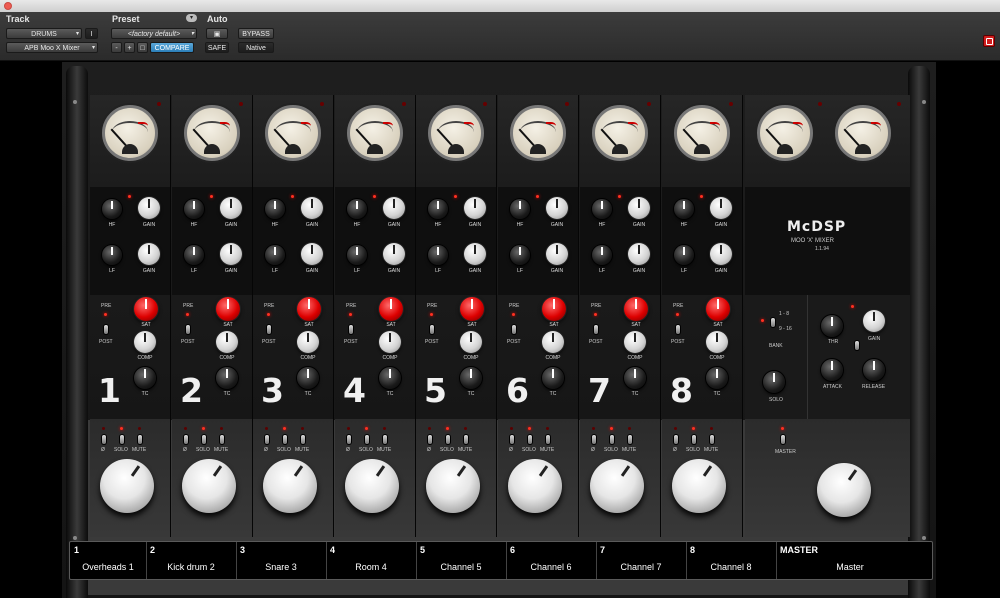  Describe the element at coordinates (832, 370) in the screenshot. I see `attack-knob` at that location.